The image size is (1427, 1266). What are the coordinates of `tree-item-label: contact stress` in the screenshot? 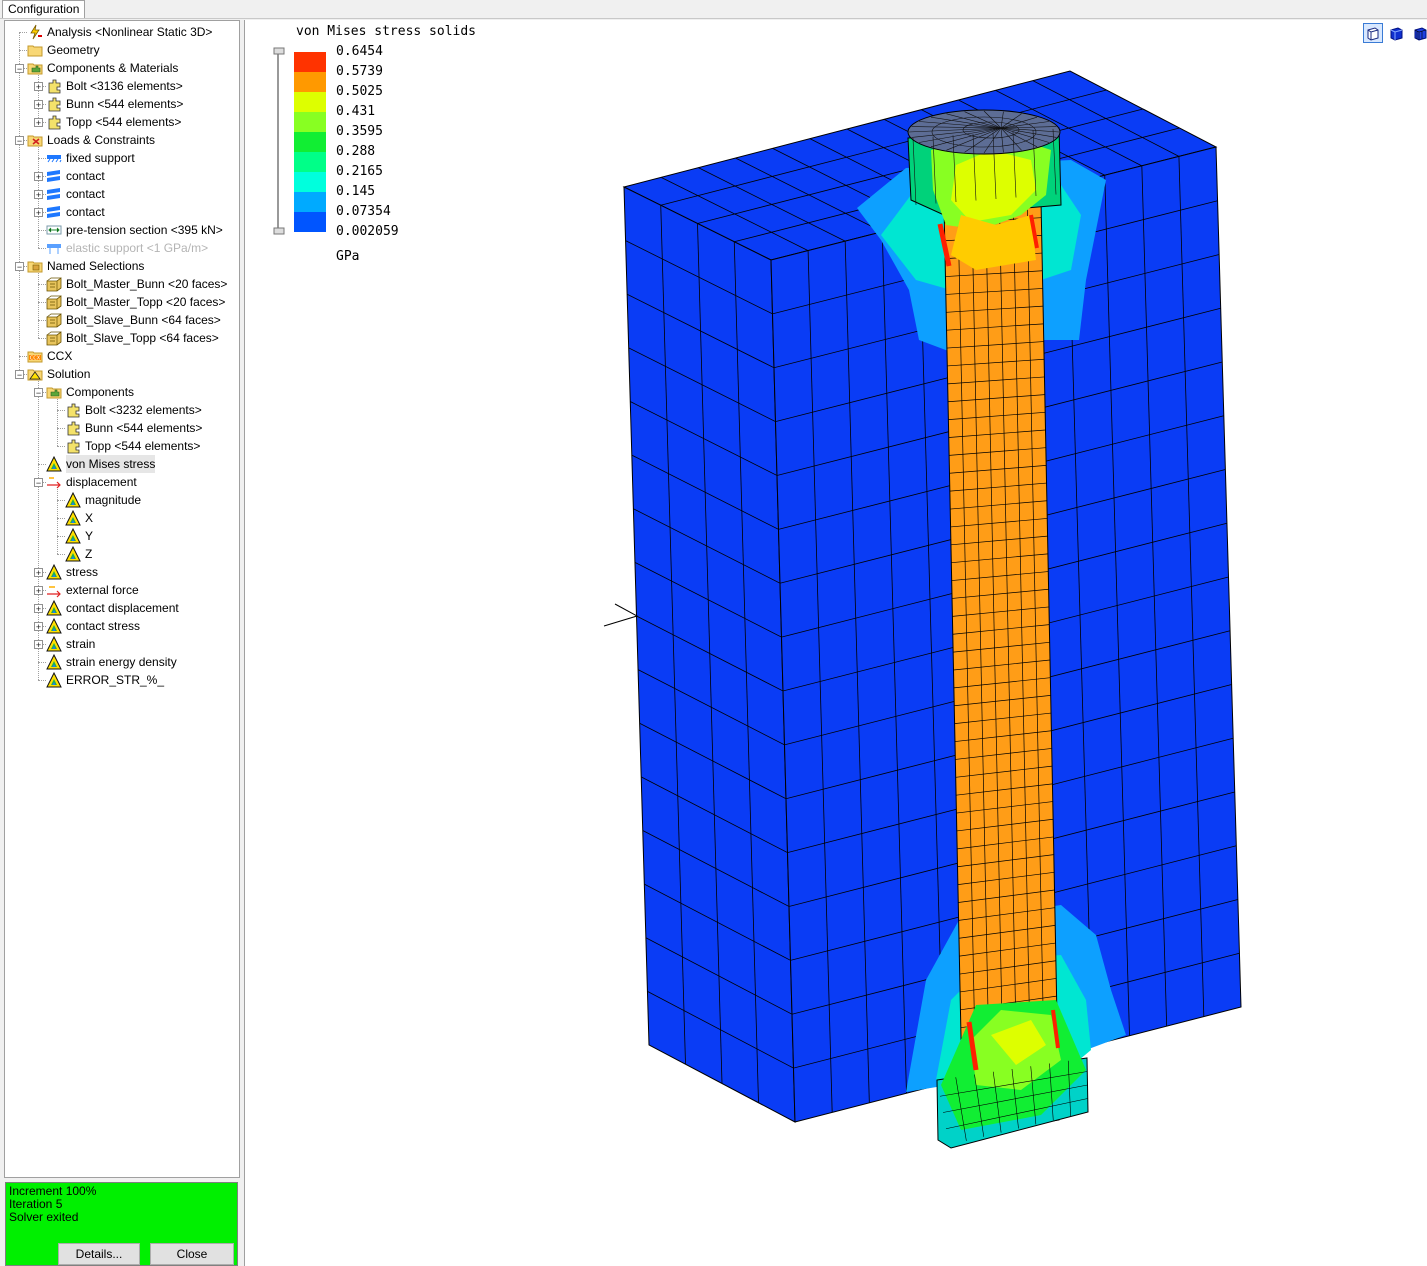 It's located at (103, 626).